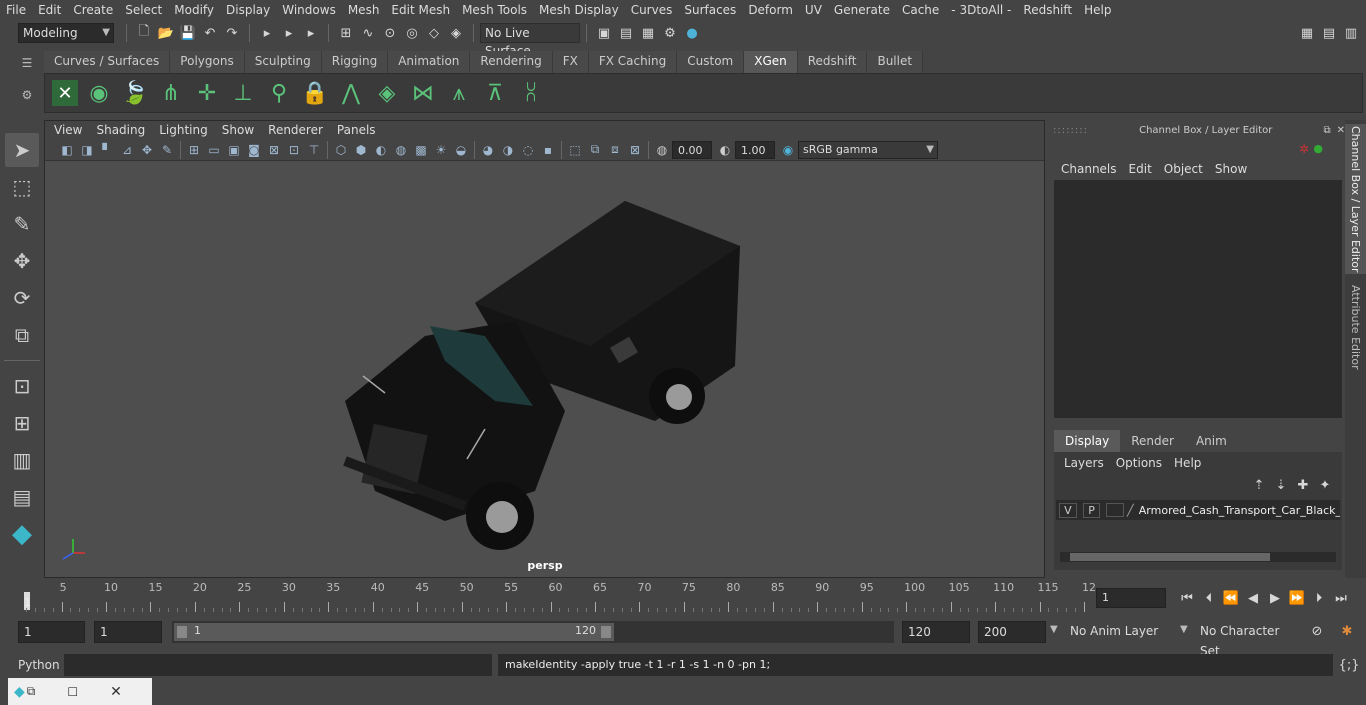 The image size is (1366, 705). Describe the element at coordinates (356, 130) in the screenshot. I see `viewport-menu-item: Panels` at that location.